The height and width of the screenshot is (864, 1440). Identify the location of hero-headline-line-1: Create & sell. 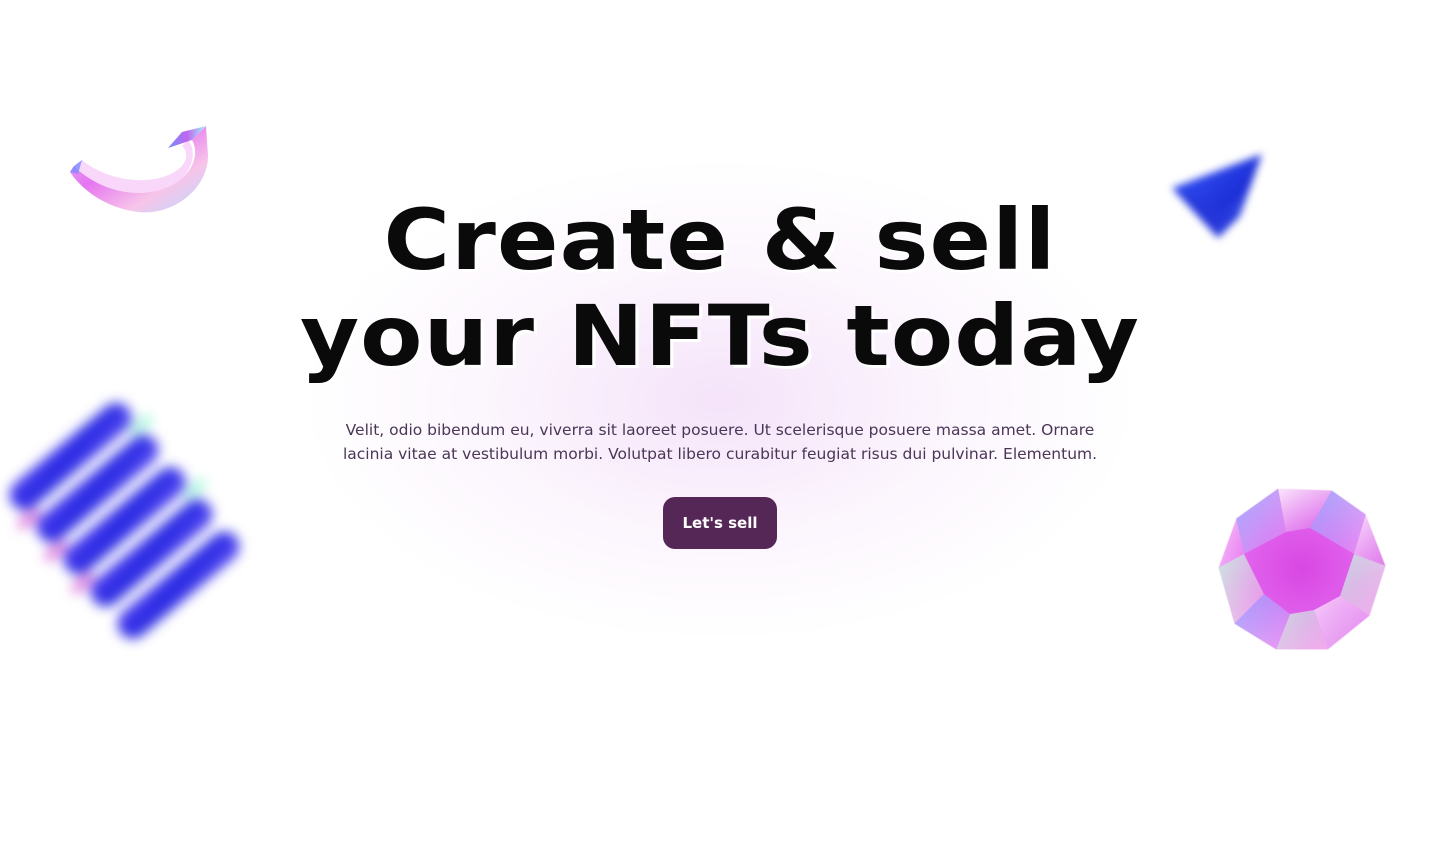
(720, 240).